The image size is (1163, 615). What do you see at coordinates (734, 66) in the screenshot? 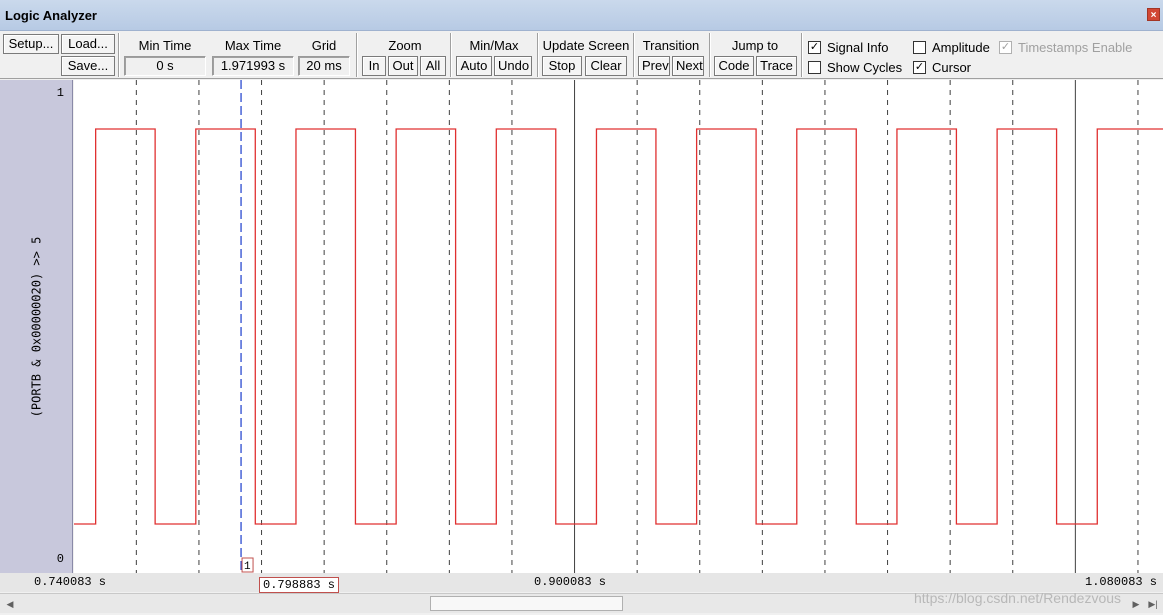
I see `code-button: Code` at bounding box center [734, 66].